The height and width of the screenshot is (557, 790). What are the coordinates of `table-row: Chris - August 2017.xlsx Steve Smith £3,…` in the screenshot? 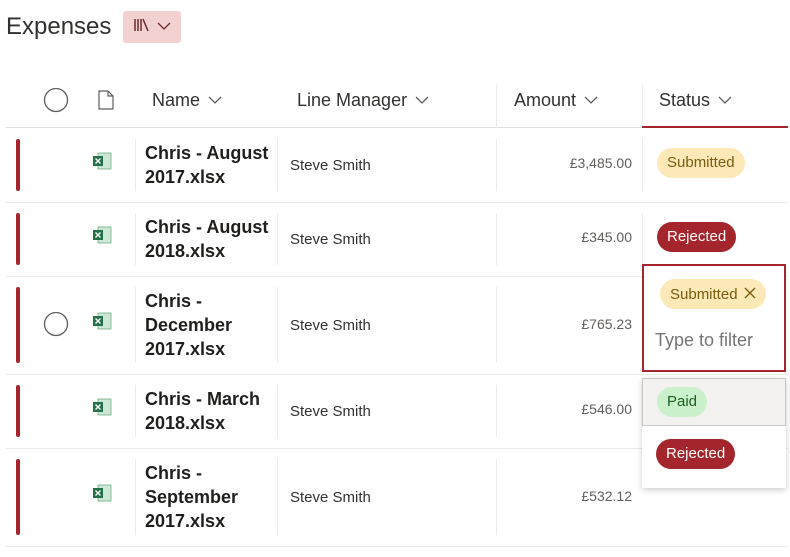 It's located at (397, 166).